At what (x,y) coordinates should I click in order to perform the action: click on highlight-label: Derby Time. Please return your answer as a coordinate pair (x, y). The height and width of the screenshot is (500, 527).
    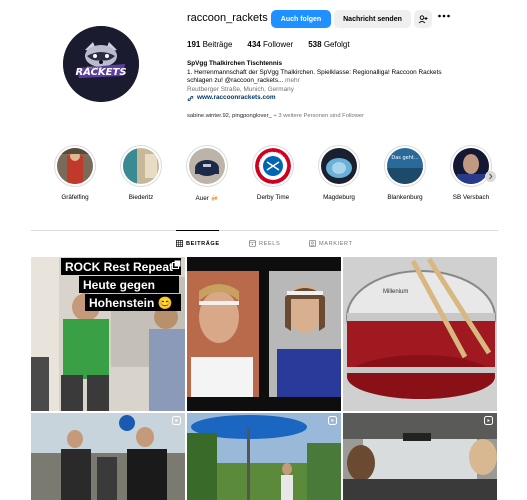
    Looking at the image, I should click on (273, 197).